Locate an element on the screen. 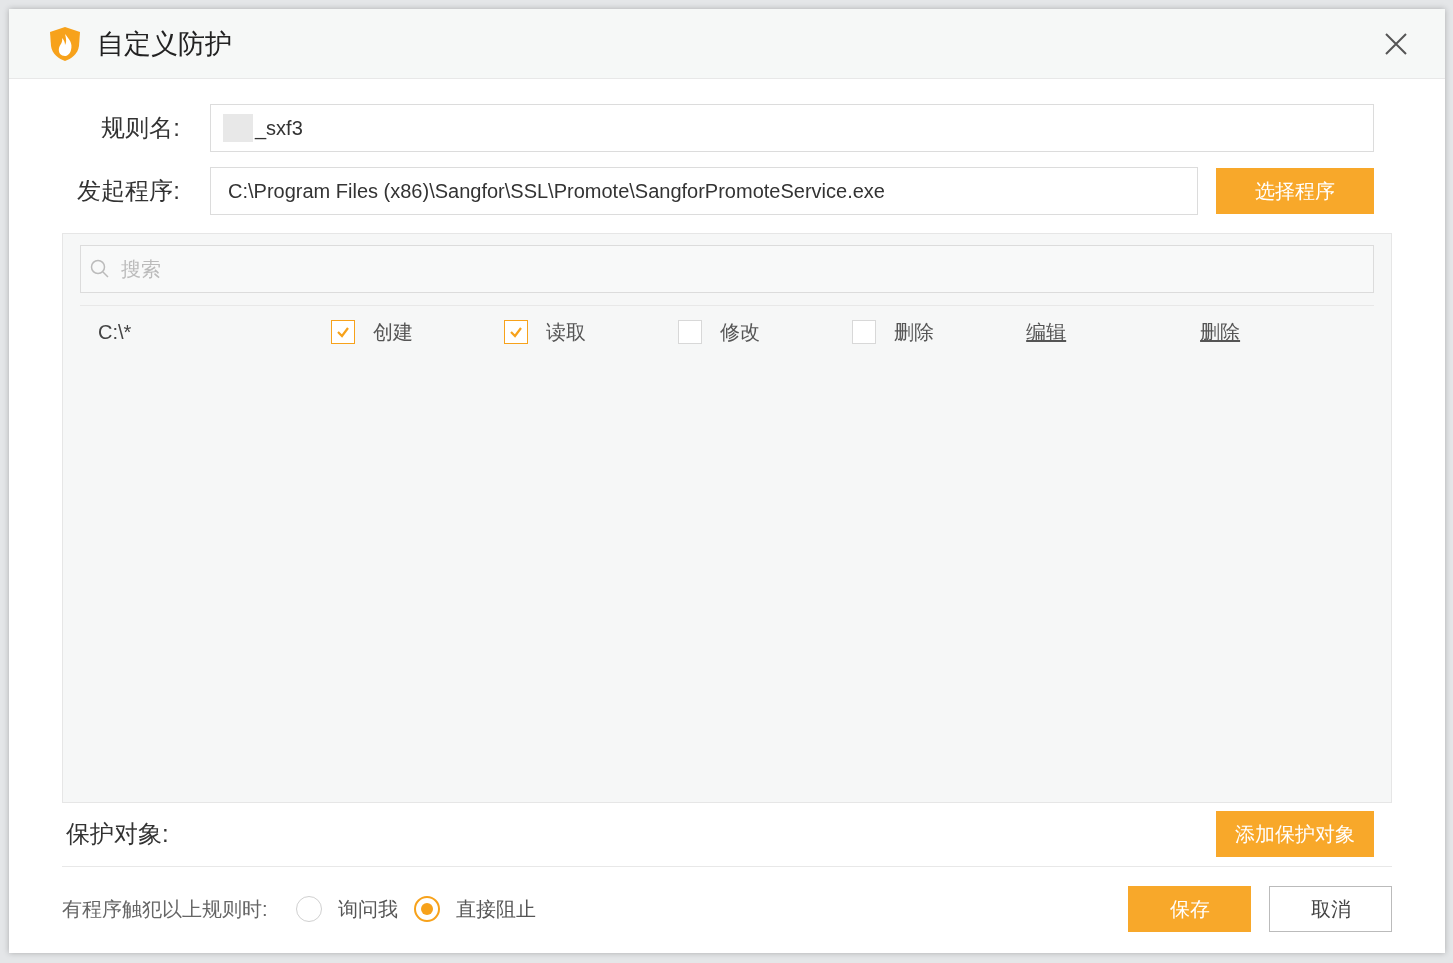 This screenshot has width=1453, height=963. radio-label: 询问我 is located at coordinates (367, 909).